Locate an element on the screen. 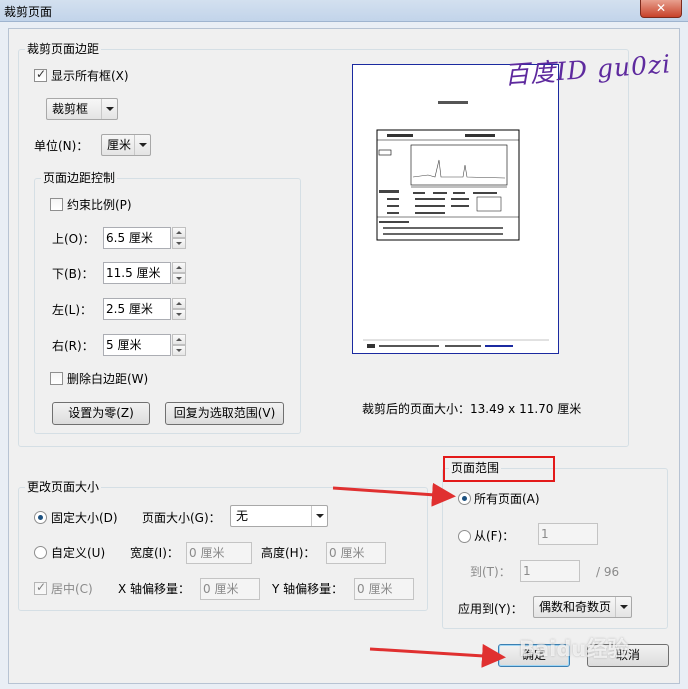  right-margin-field: 5 厘米 is located at coordinates (137, 345).